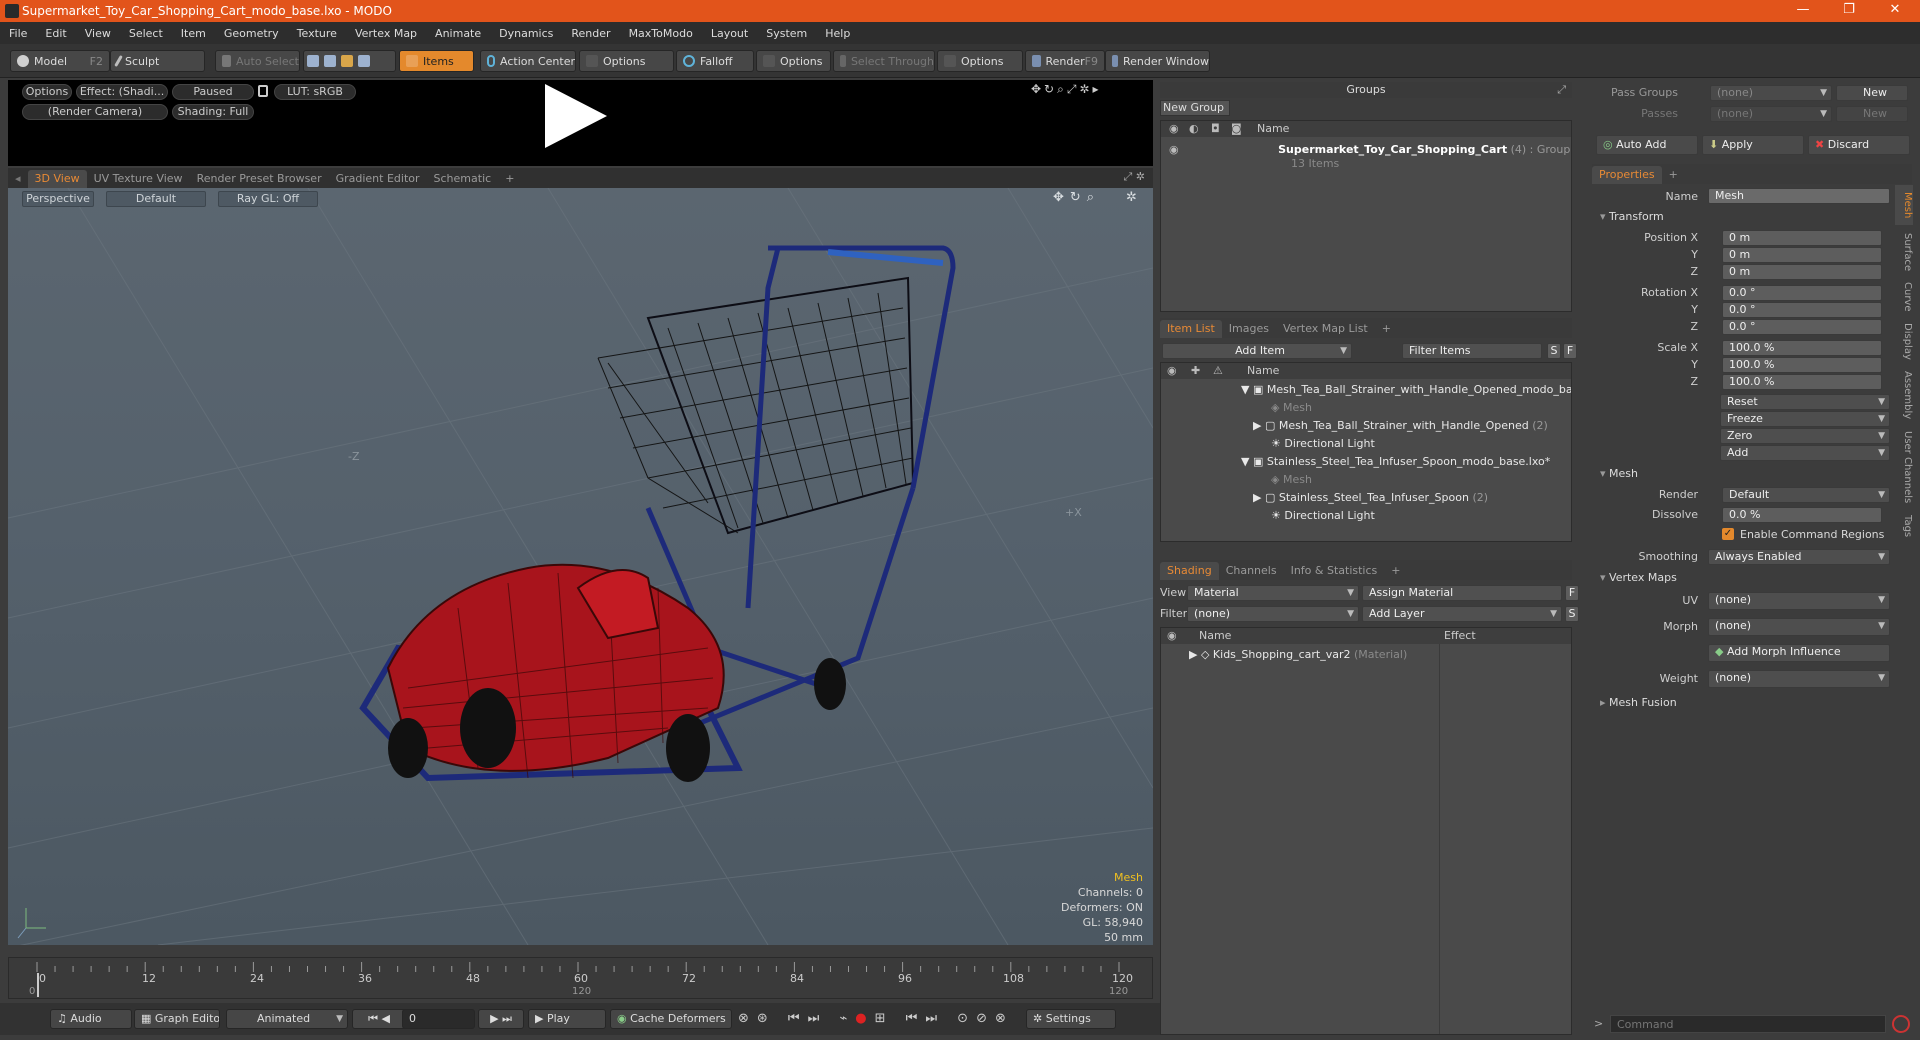 The image size is (1920, 1040). What do you see at coordinates (1728, 534) in the screenshot?
I see `enable-command-regions-checkbox: ✓` at bounding box center [1728, 534].